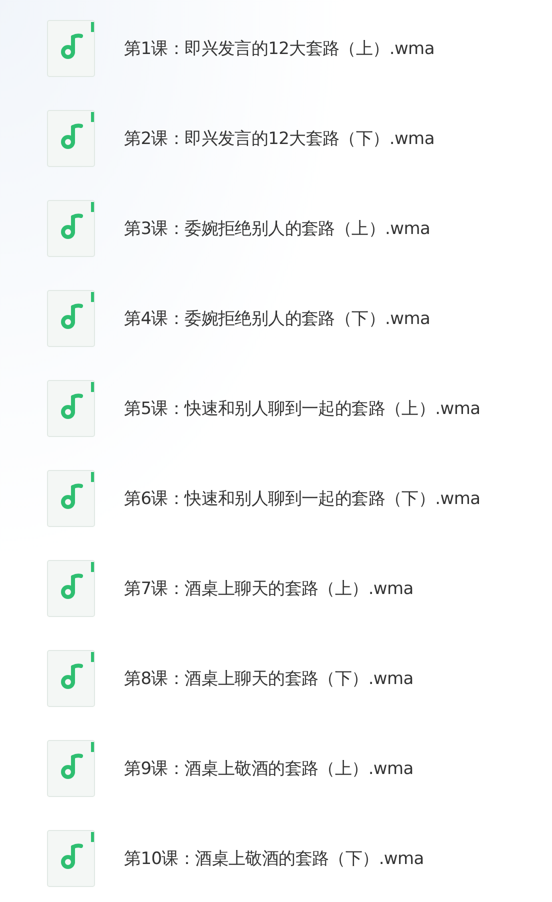 The height and width of the screenshot is (902, 552). What do you see at coordinates (269, 588) in the screenshot?
I see `file-name: 第7课：酒桌上聊天的套路（上）.wma` at bounding box center [269, 588].